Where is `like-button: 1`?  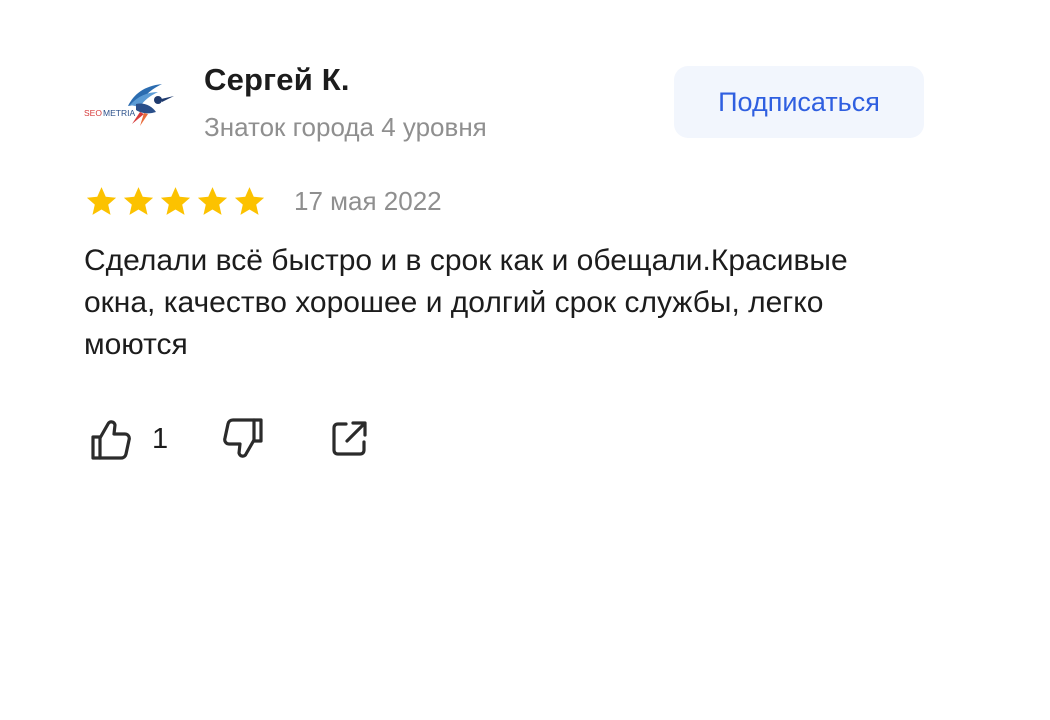
like-button: 1 is located at coordinates (128, 439).